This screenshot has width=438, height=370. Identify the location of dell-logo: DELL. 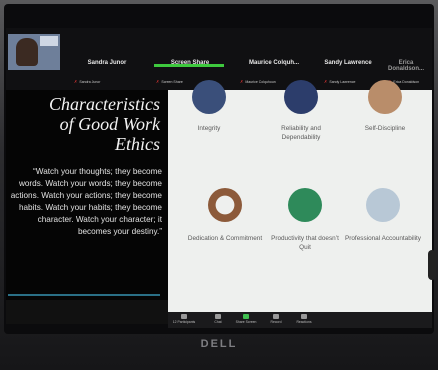
(219, 344).